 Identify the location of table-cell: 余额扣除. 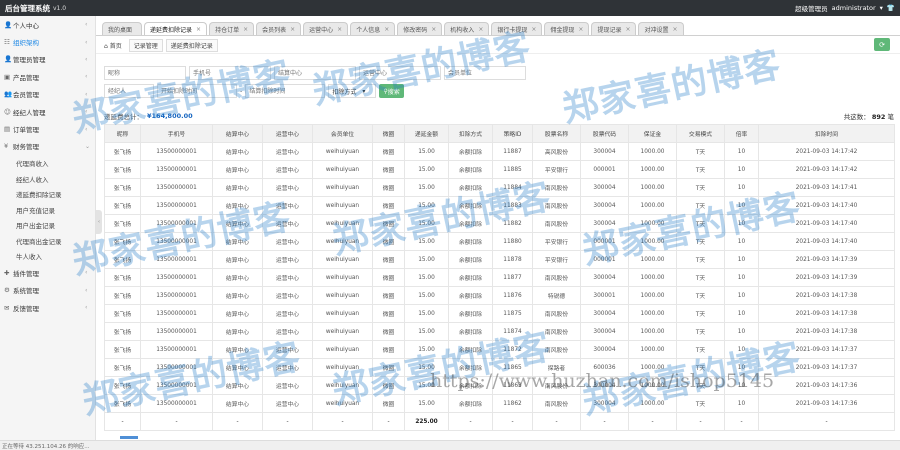
(470, 277).